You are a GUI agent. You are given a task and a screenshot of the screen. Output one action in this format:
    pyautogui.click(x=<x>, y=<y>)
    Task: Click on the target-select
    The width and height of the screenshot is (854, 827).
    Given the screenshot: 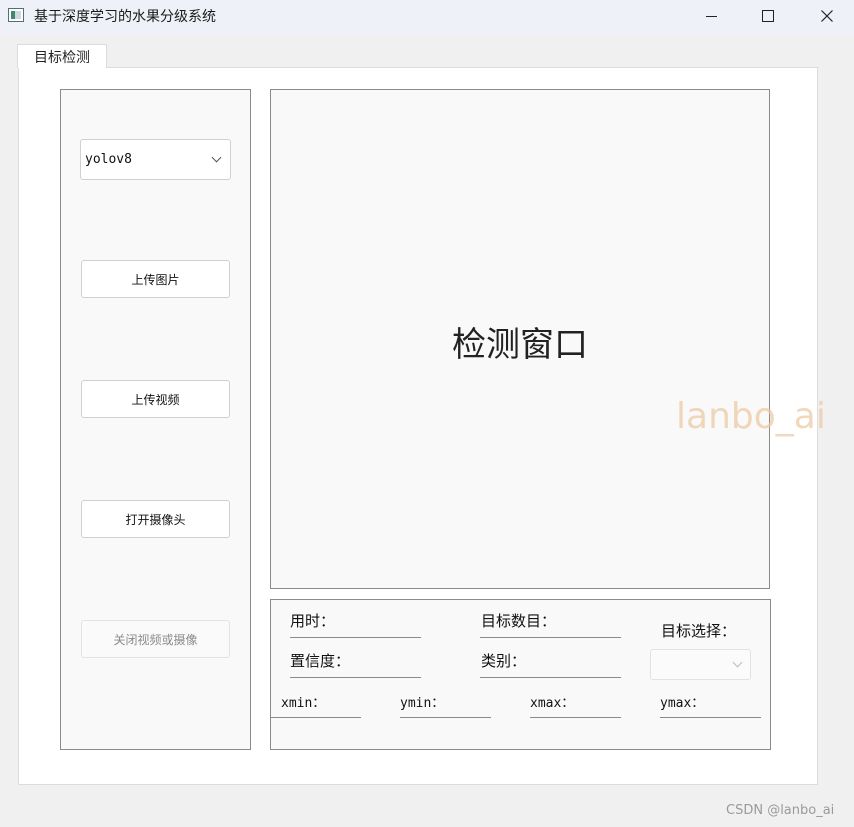 What is the action you would take?
    pyautogui.click(x=700, y=664)
    